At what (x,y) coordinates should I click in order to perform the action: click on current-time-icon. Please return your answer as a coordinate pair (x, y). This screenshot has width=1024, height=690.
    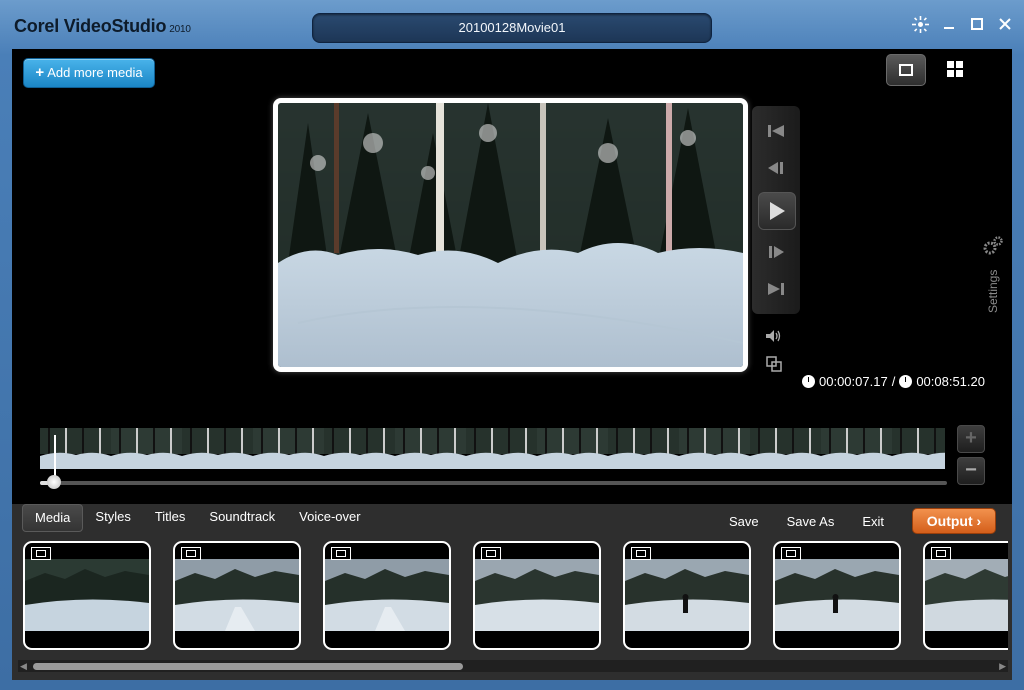
    Looking at the image, I should click on (808, 381).